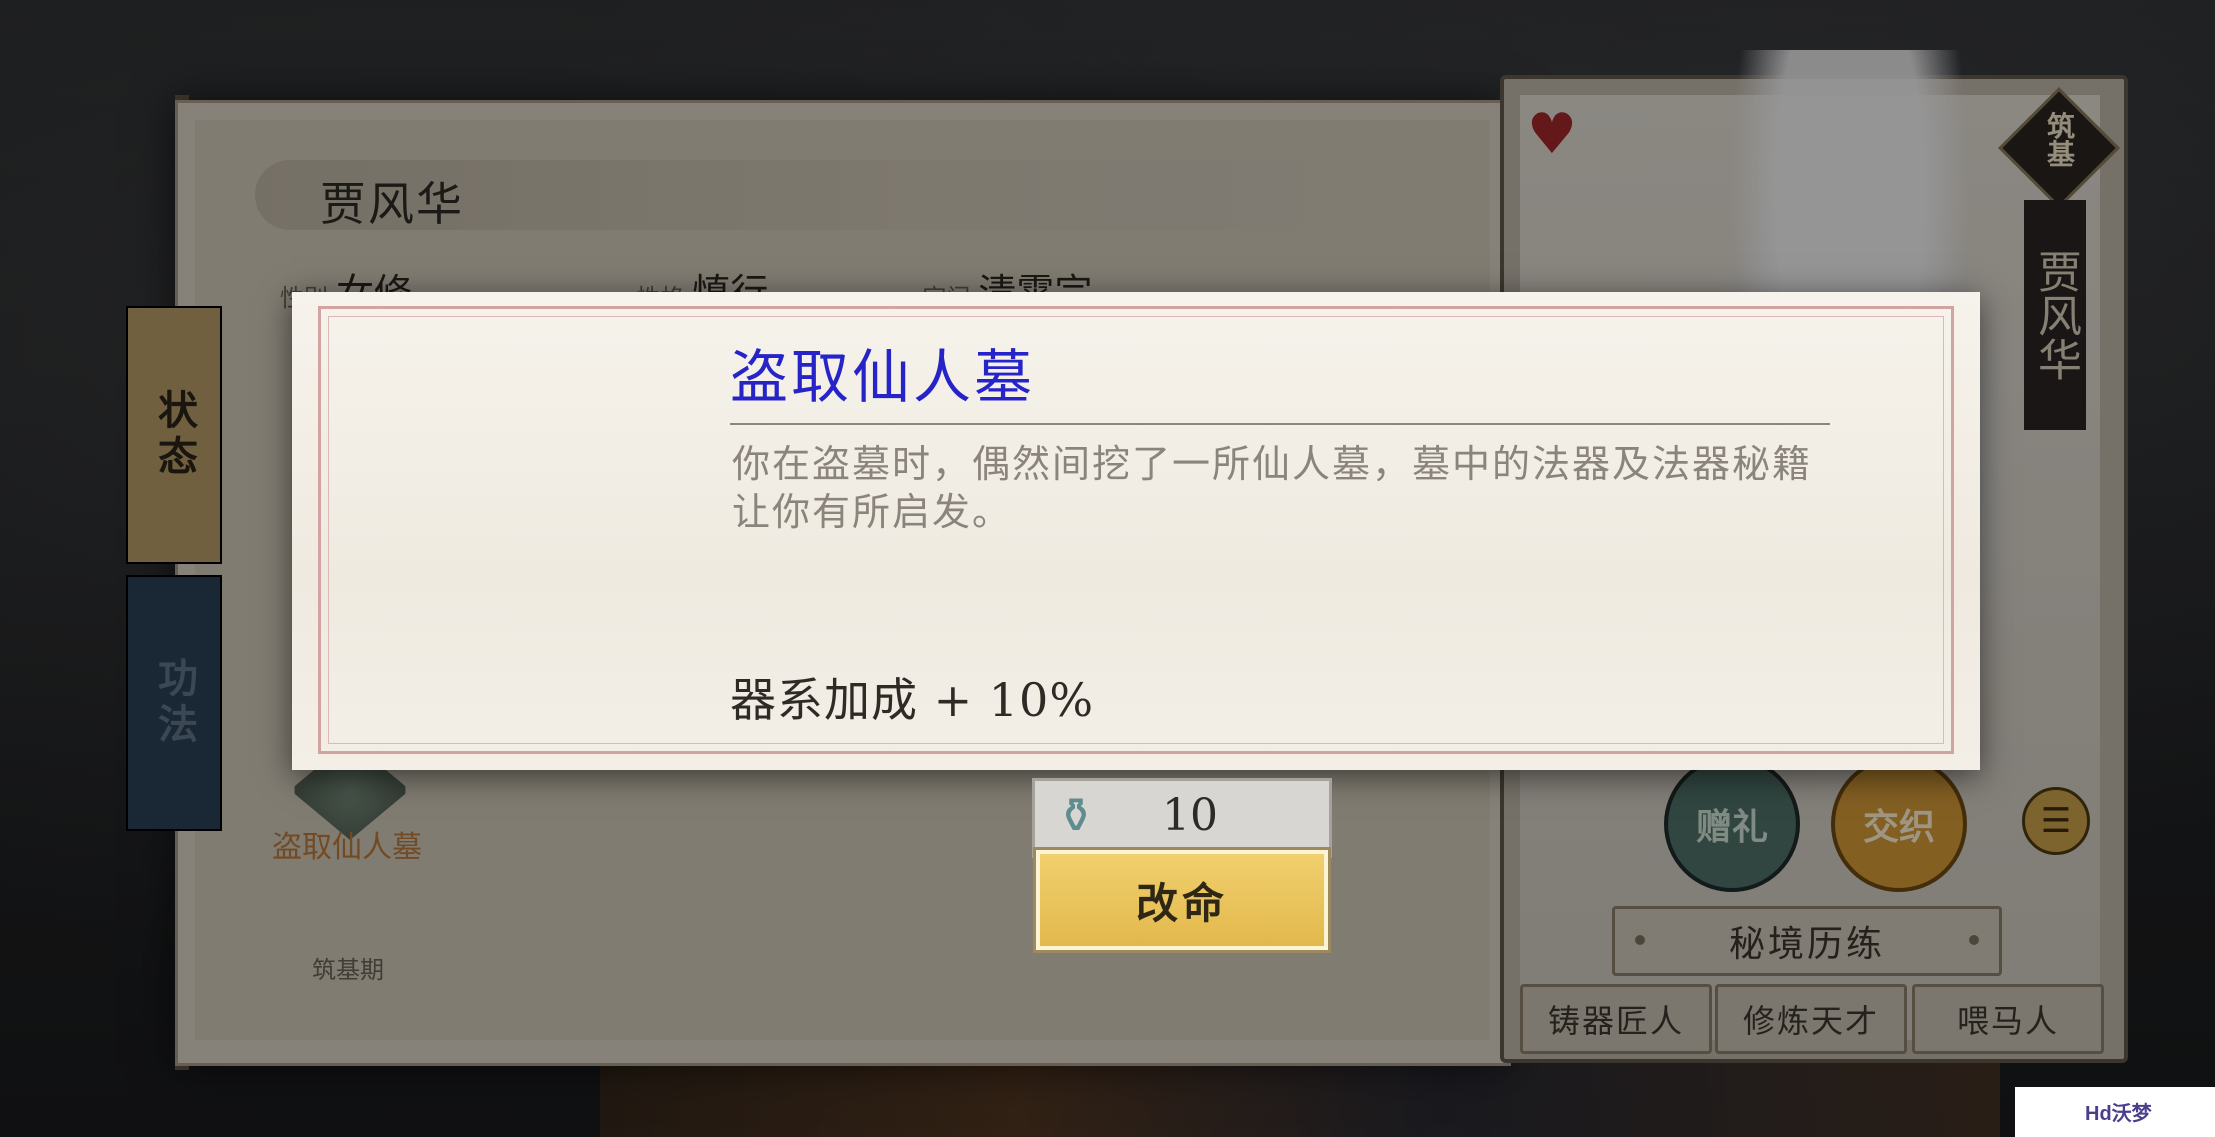 This screenshot has width=2215, height=1137. What do you see at coordinates (1280, 424) in the screenshot?
I see `dialog-divider` at bounding box center [1280, 424].